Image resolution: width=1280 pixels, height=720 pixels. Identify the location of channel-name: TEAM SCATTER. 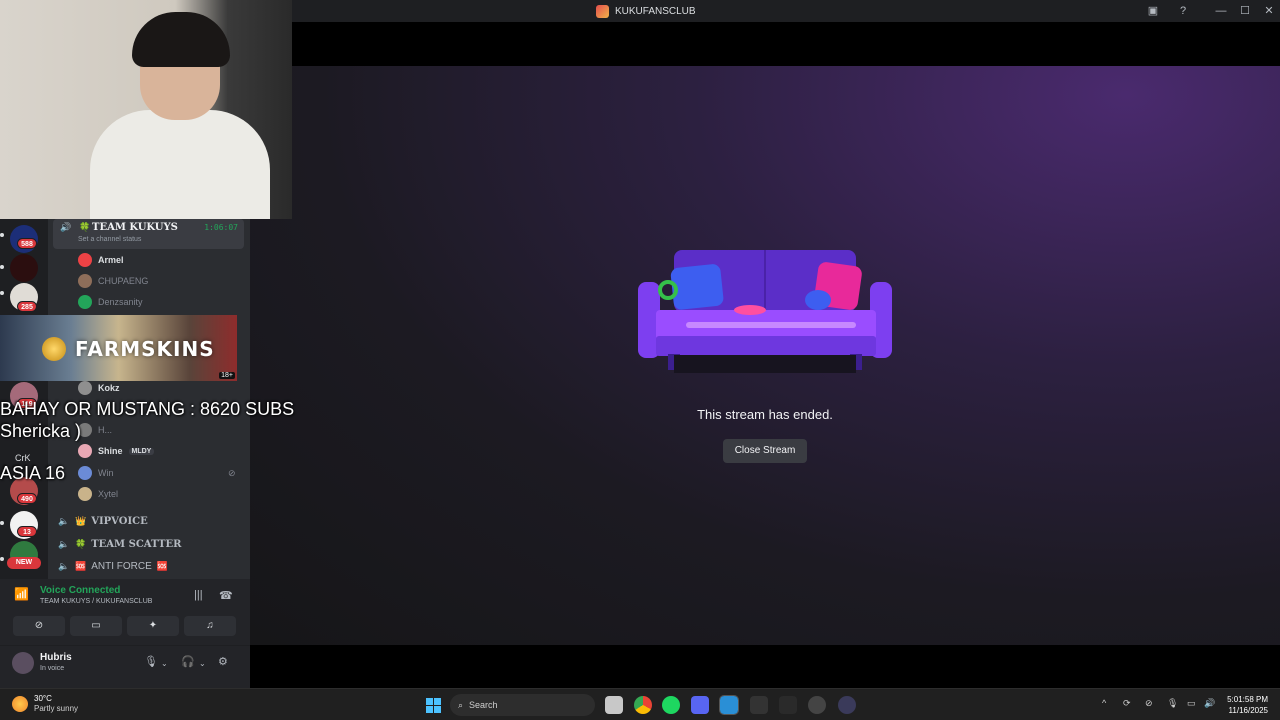
(136, 544).